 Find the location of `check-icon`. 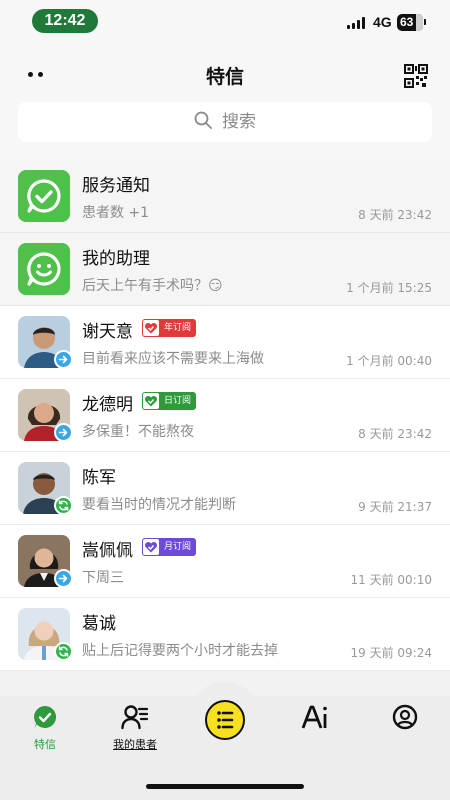

check-icon is located at coordinates (44, 196).